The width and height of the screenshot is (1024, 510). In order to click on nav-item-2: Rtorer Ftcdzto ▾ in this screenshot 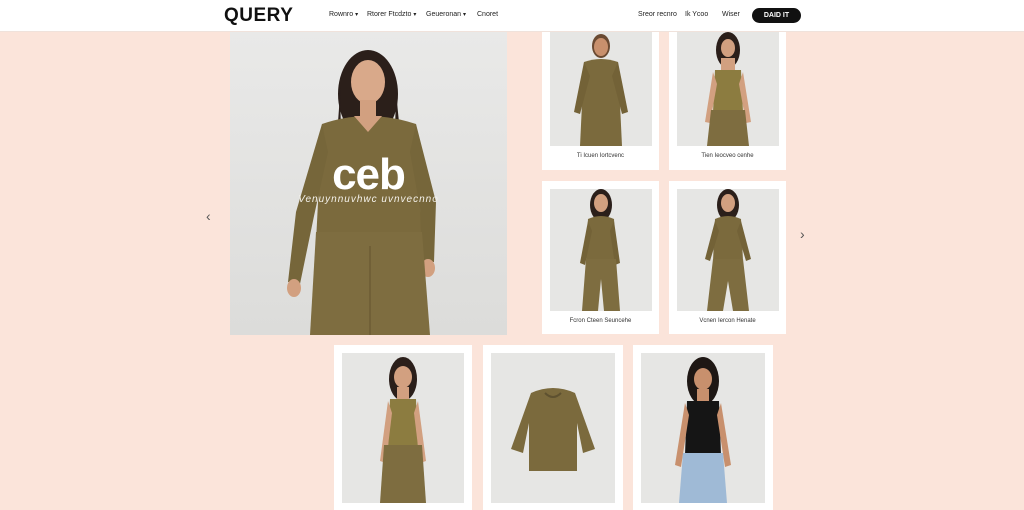, I will do `click(391, 14)`.